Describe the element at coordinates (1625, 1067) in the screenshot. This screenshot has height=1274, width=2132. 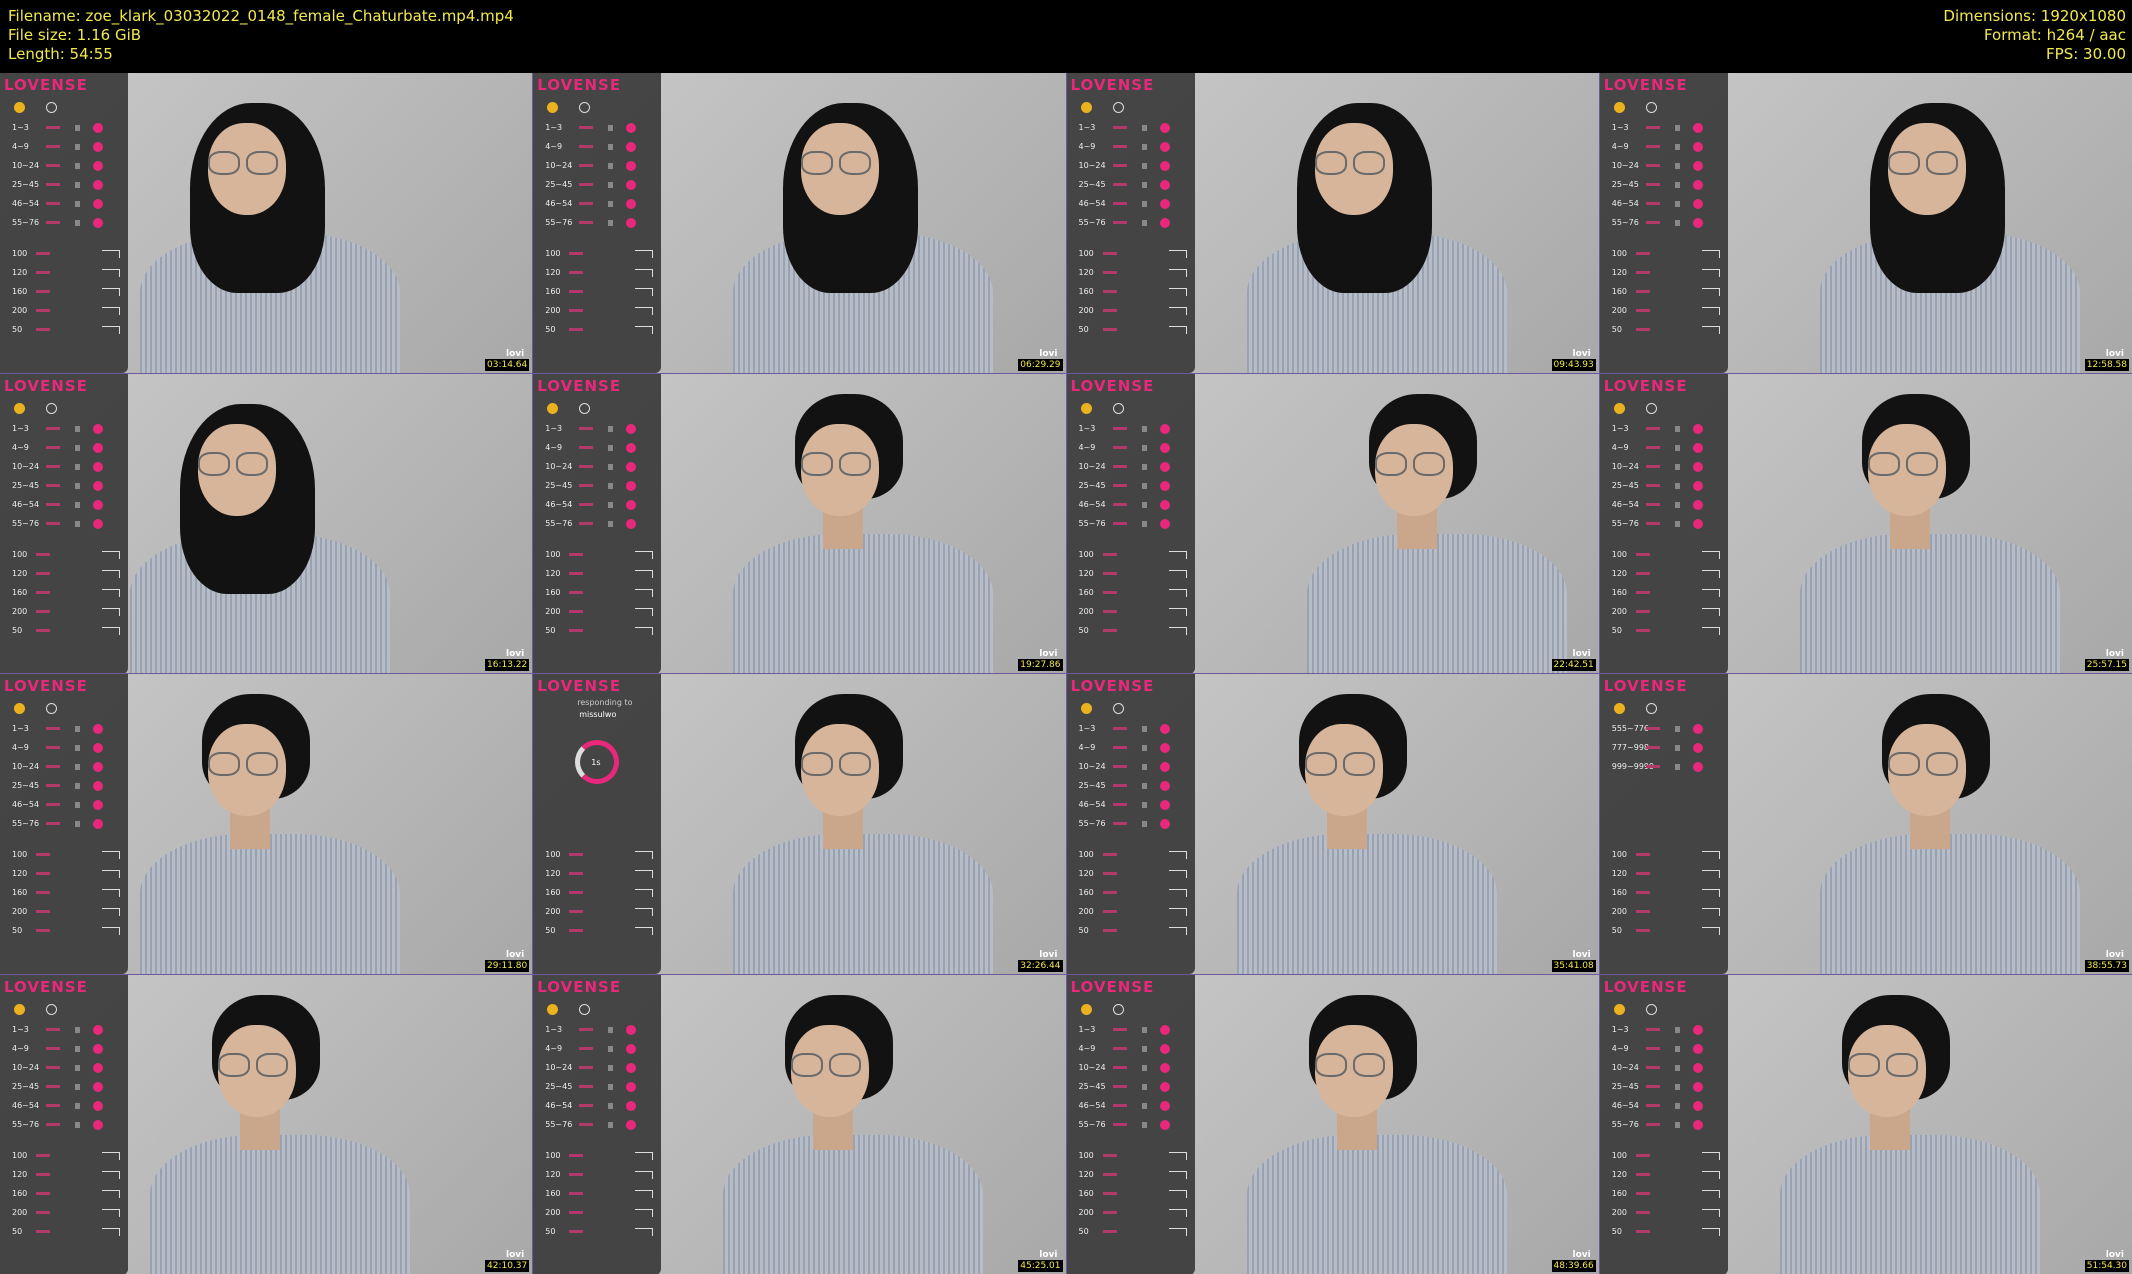
I see `level-label: 10~24` at that location.